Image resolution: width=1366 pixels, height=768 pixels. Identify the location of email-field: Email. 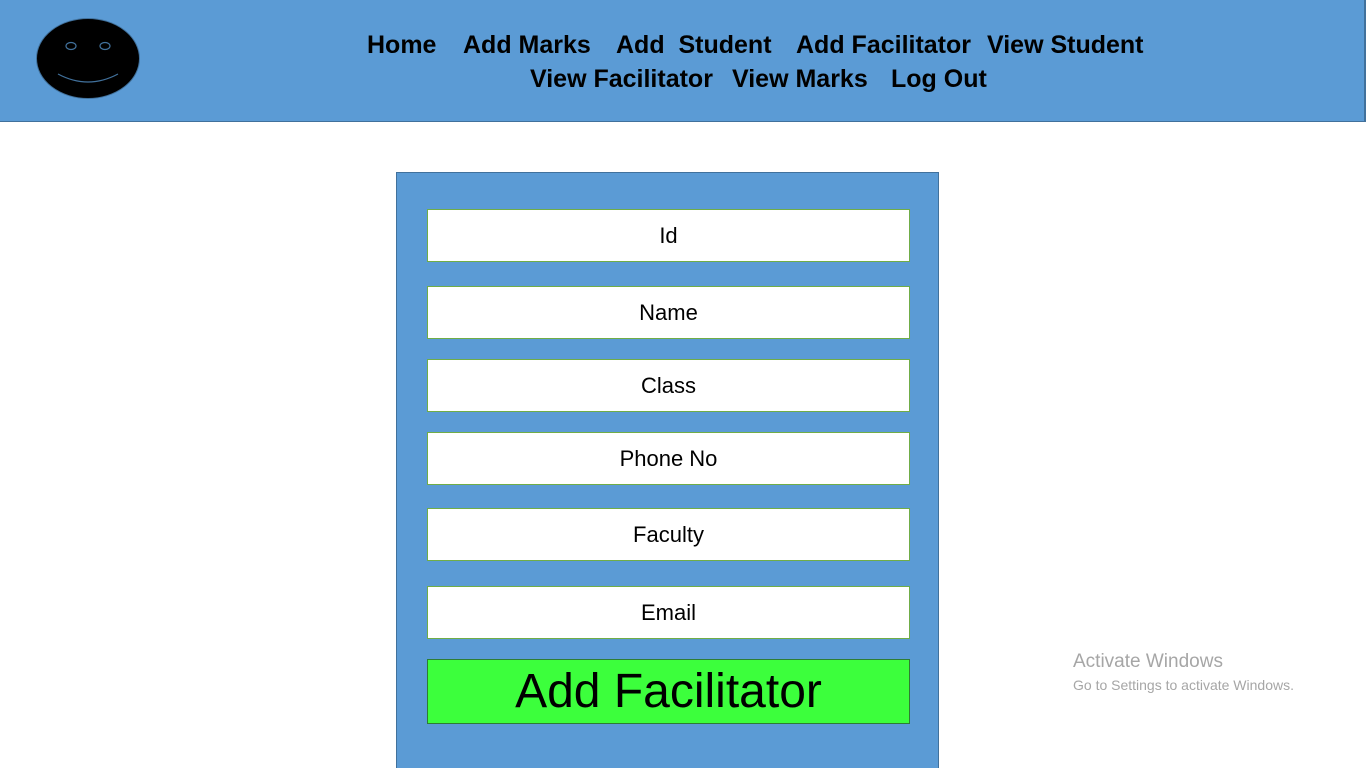
(668, 612).